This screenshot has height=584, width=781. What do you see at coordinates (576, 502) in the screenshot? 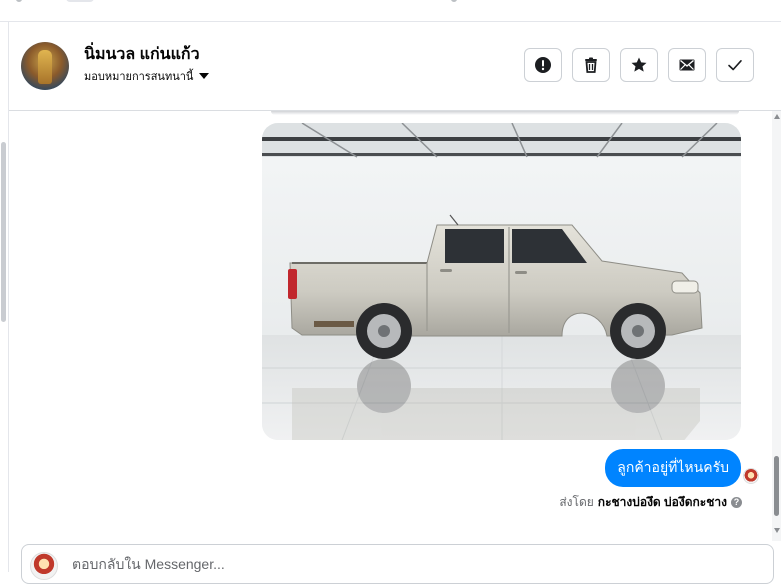
I see `sent-by-prefix: ส่งโดย` at bounding box center [576, 502].